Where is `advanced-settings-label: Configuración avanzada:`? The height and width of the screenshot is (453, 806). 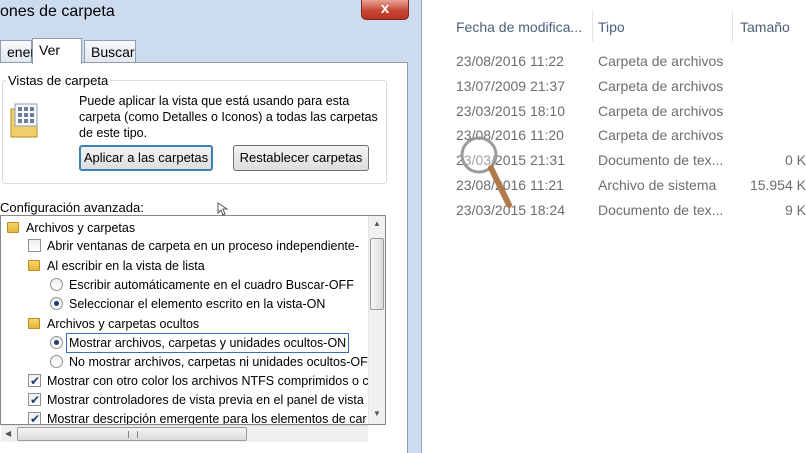
advanced-settings-label: Configuración avanzada: is located at coordinates (72, 207).